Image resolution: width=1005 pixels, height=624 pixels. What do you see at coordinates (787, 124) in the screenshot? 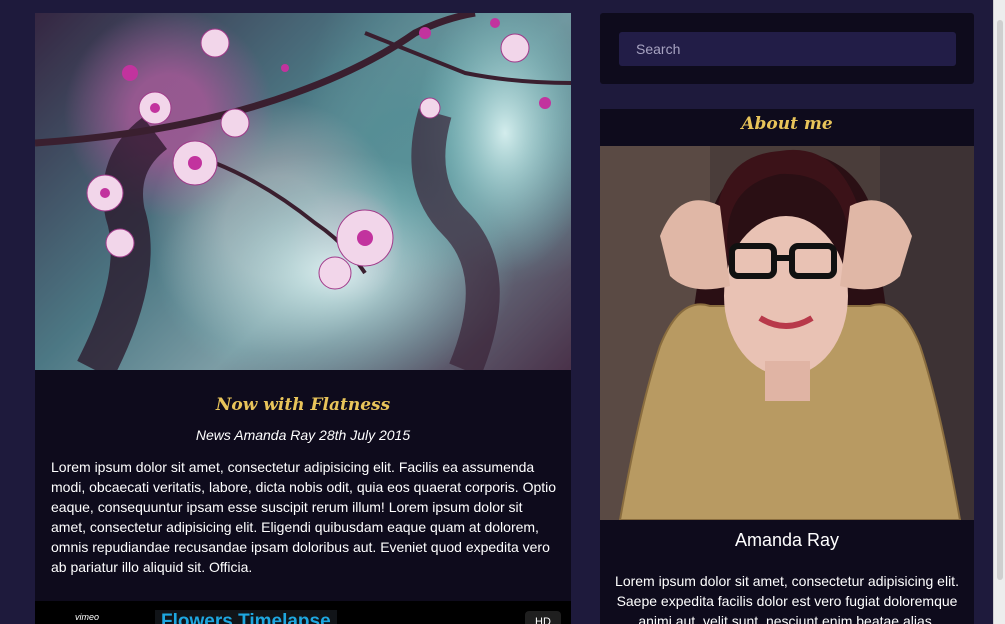
I see `about-title: About me` at bounding box center [787, 124].